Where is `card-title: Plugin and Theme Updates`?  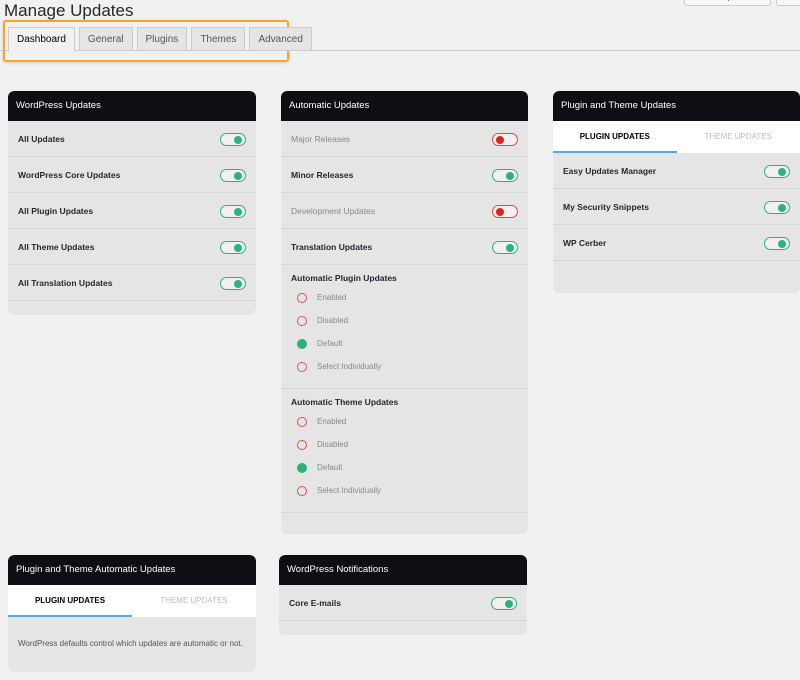 card-title: Plugin and Theme Updates is located at coordinates (676, 106).